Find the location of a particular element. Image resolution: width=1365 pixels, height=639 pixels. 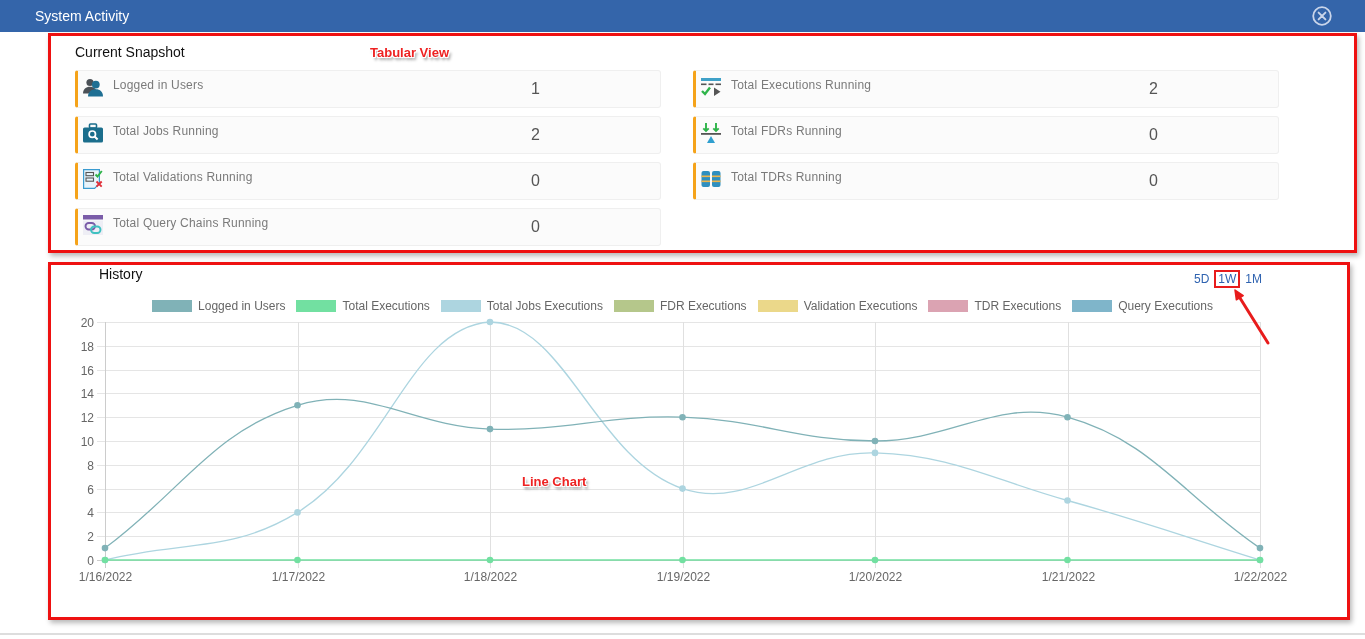

chain-link-icon is located at coordinates (93, 225).